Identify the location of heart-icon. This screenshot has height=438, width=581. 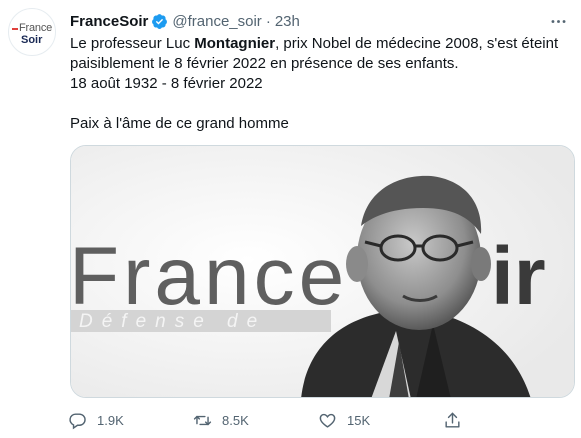
(327, 420).